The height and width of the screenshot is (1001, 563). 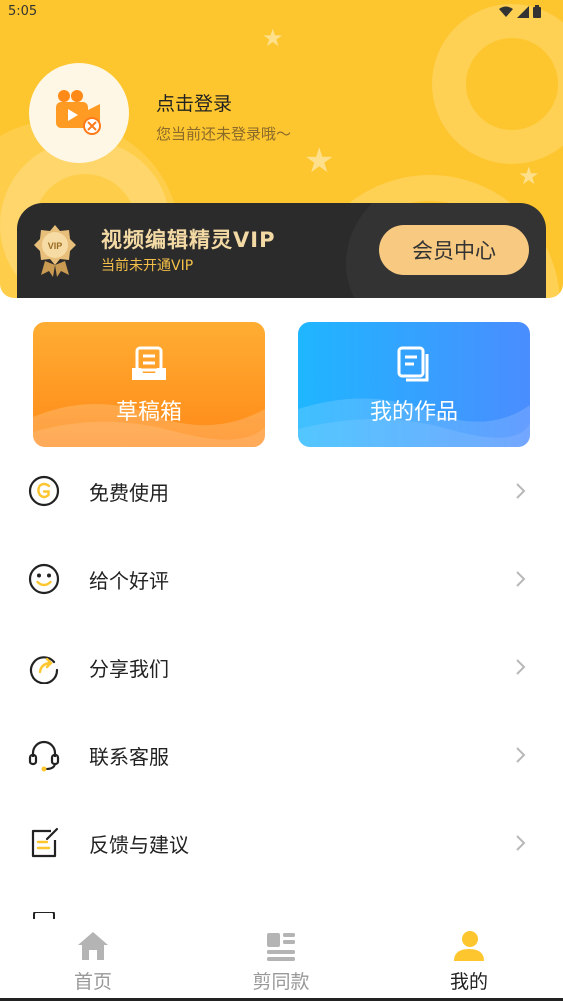 I want to click on menu-label: 分享我们, so click(x=129, y=668).